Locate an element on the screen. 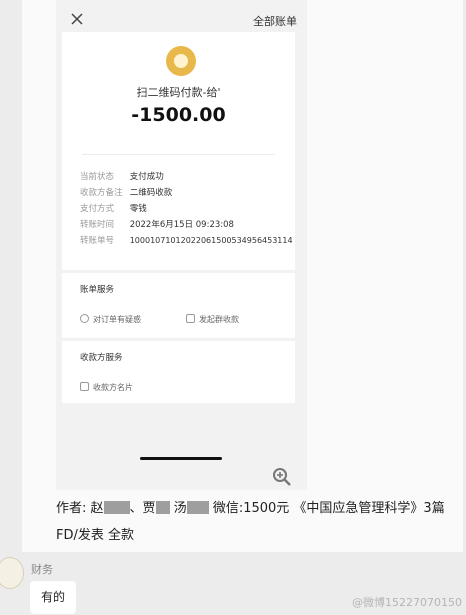  section-title: 账单服务 is located at coordinates (97, 290).